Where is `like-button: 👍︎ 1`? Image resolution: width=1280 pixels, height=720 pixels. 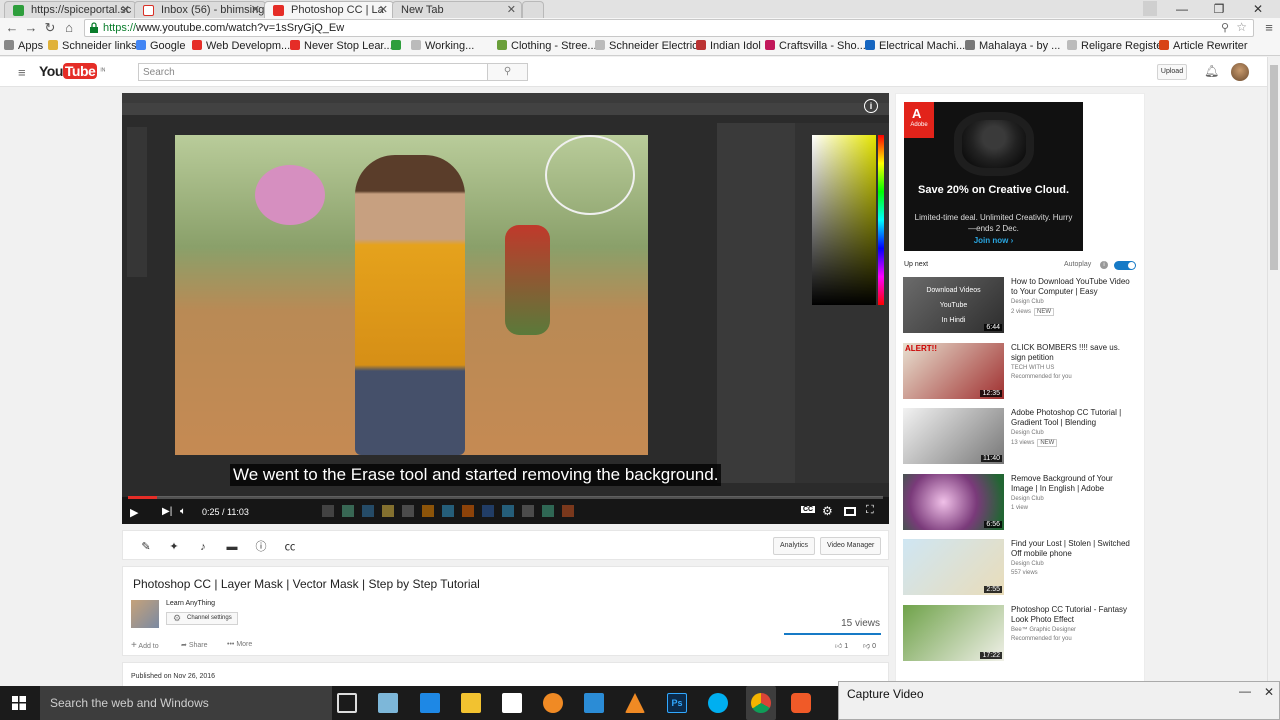 like-button: 👍︎ 1 is located at coordinates (841, 645).